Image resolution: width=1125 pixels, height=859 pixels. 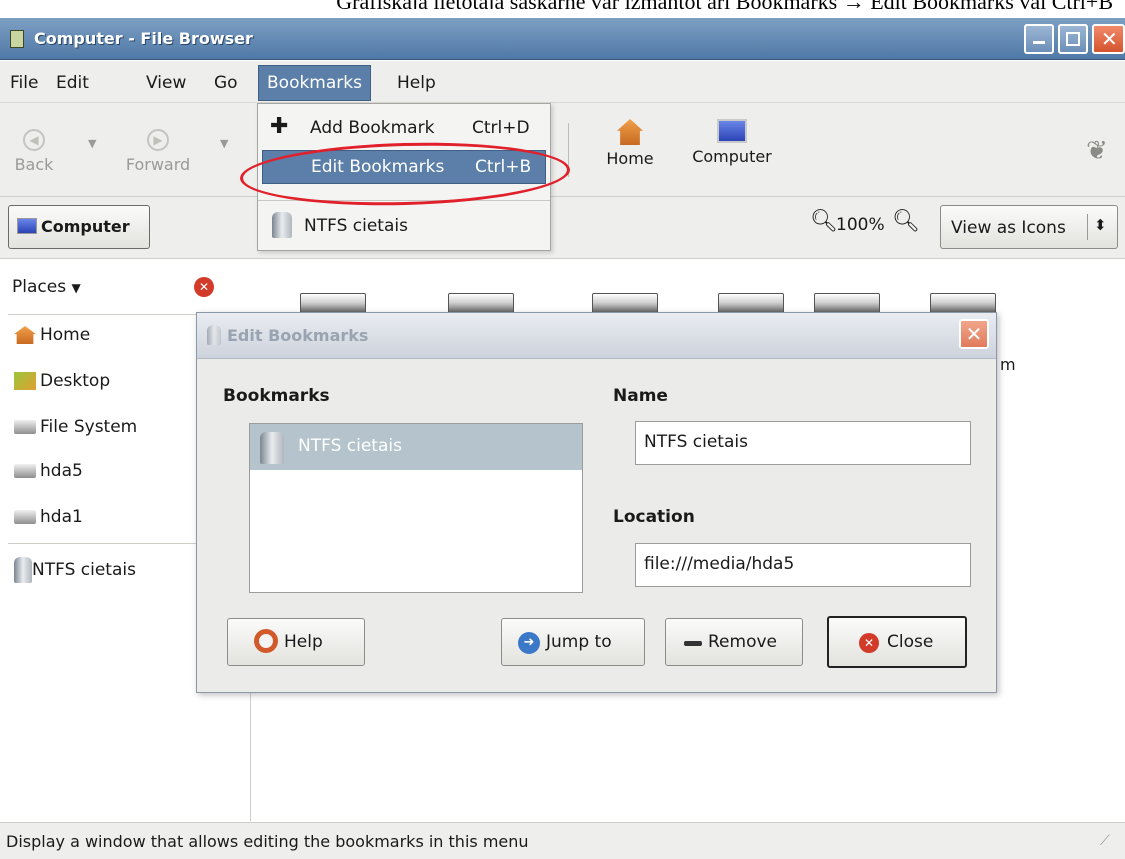 What do you see at coordinates (596, 336) in the screenshot?
I see `dialog-titlebar: Edit Bookmarks ✕` at bounding box center [596, 336].